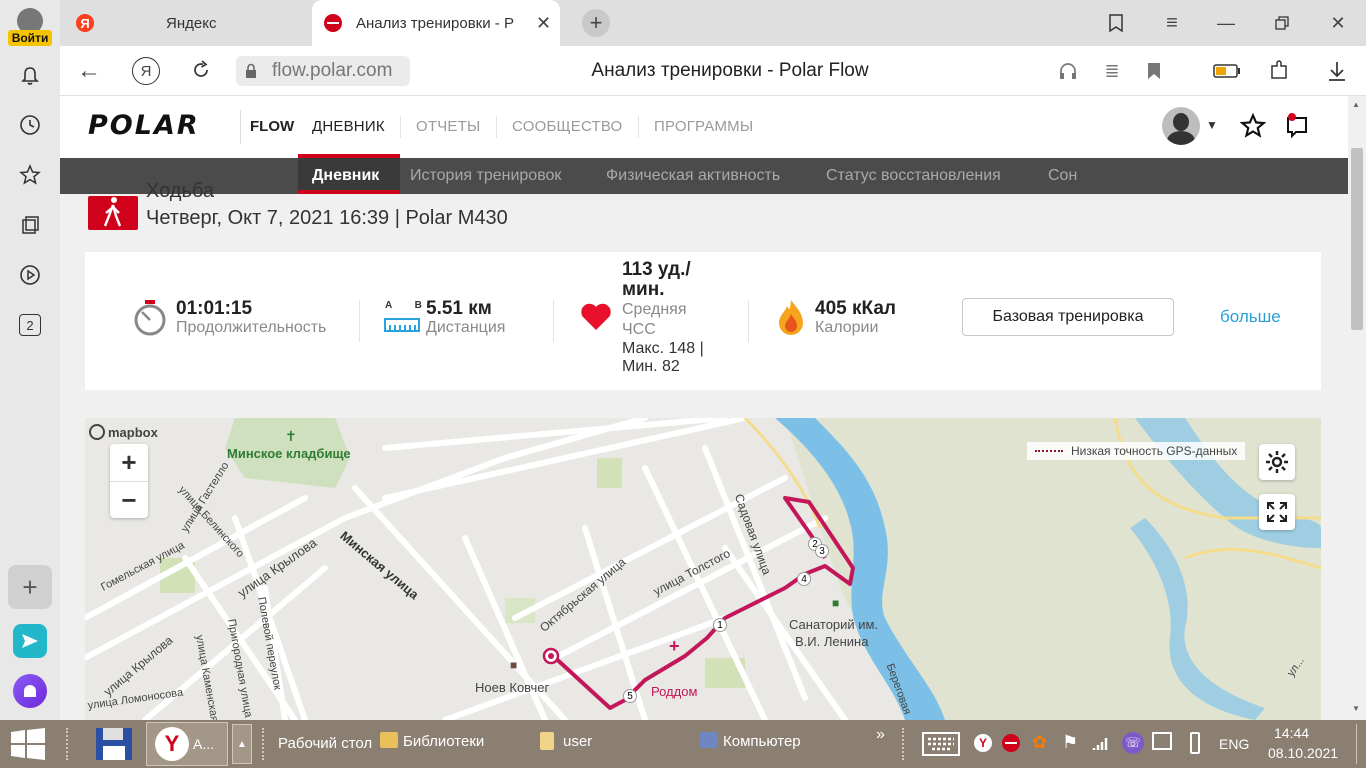  I want to click on route-marker: 5, so click(630, 696).